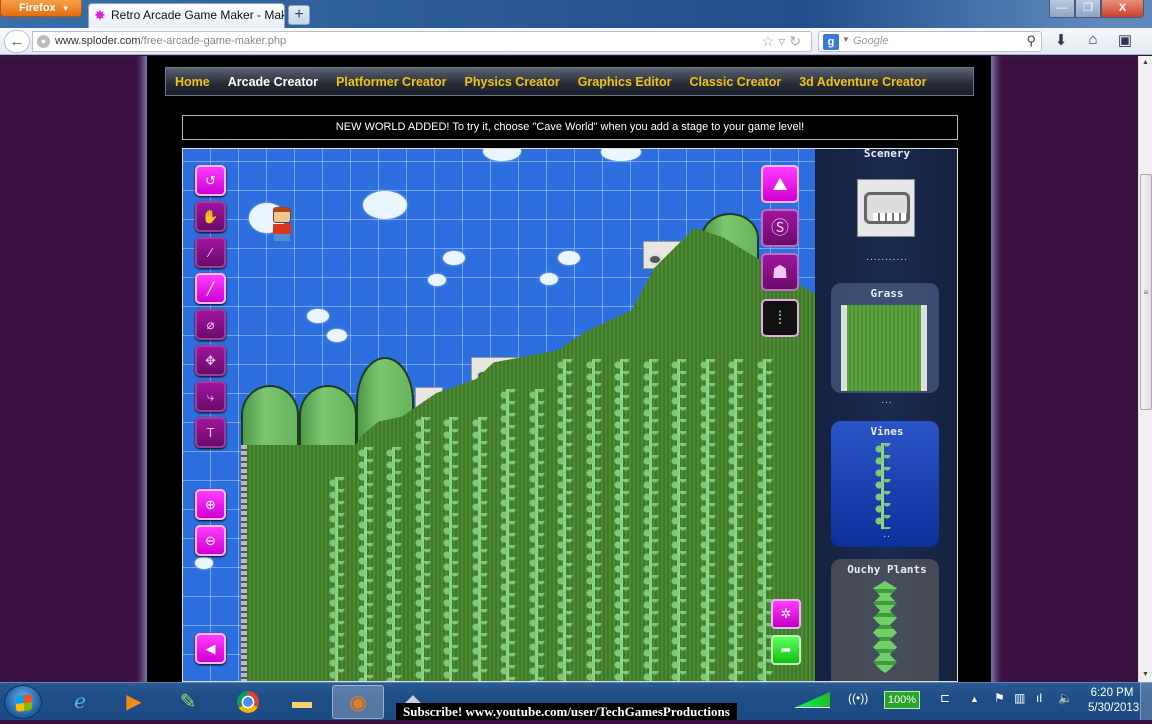 The image size is (1152, 724). What do you see at coordinates (1146, 701) in the screenshot?
I see `show-desktop-button` at bounding box center [1146, 701].